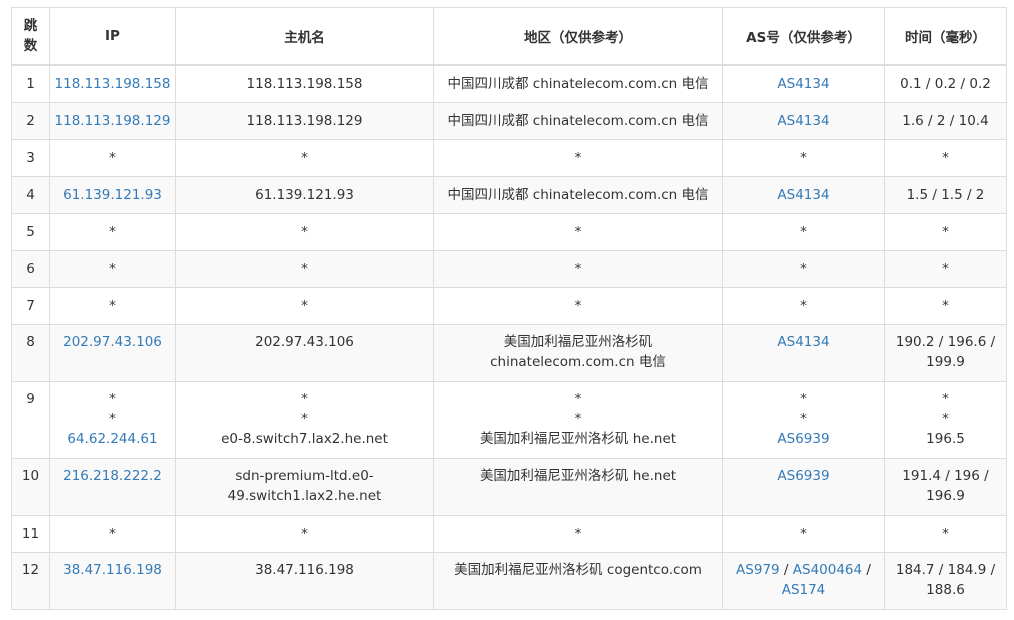 This screenshot has width=1014, height=620. I want to click on table-row: 5 * * * * *, so click(509, 231).